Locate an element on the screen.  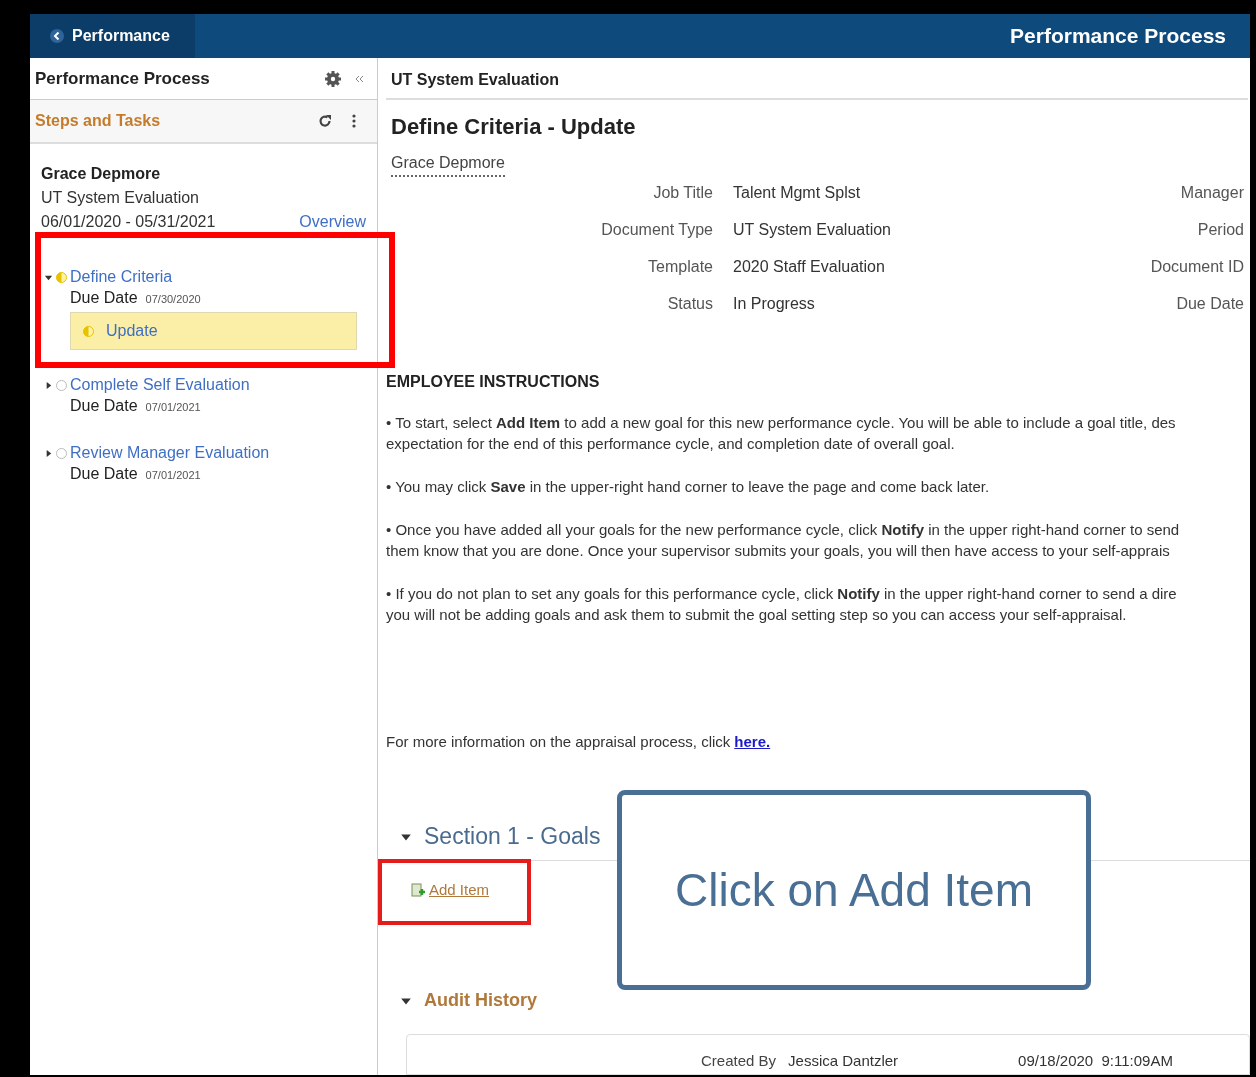
instruction-paragraph: • To start, select Add Item to add a new goal for this new performance cycle. You will be able to include a goal title, des expectation for the end of this performance cycle, and completion date of overall goal. is located at coordinates (781, 433).